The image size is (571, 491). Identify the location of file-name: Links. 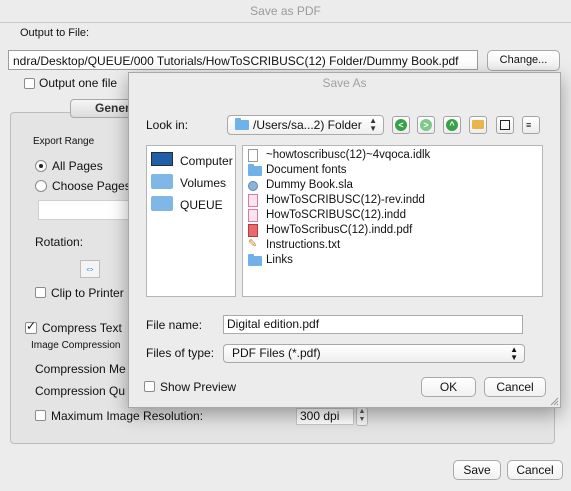
(279, 260).